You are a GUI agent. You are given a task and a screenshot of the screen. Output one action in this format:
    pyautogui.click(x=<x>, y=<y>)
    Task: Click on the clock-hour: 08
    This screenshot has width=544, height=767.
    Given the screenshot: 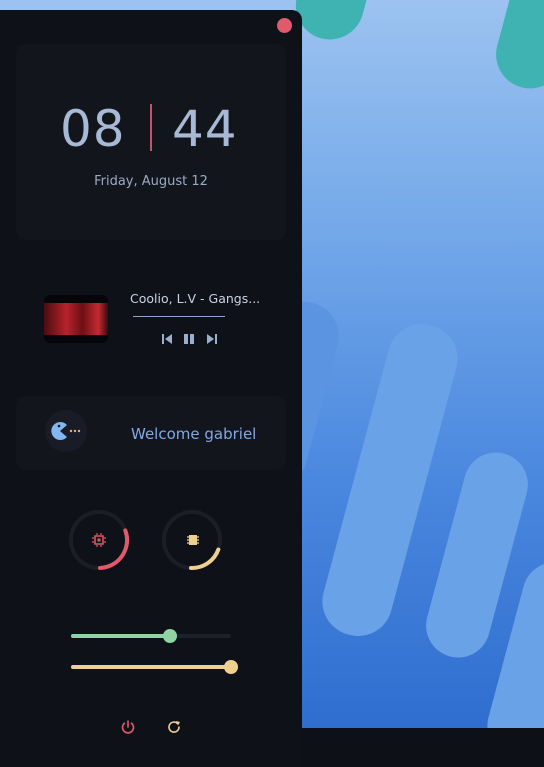 What is the action you would take?
    pyautogui.click(x=93, y=129)
    